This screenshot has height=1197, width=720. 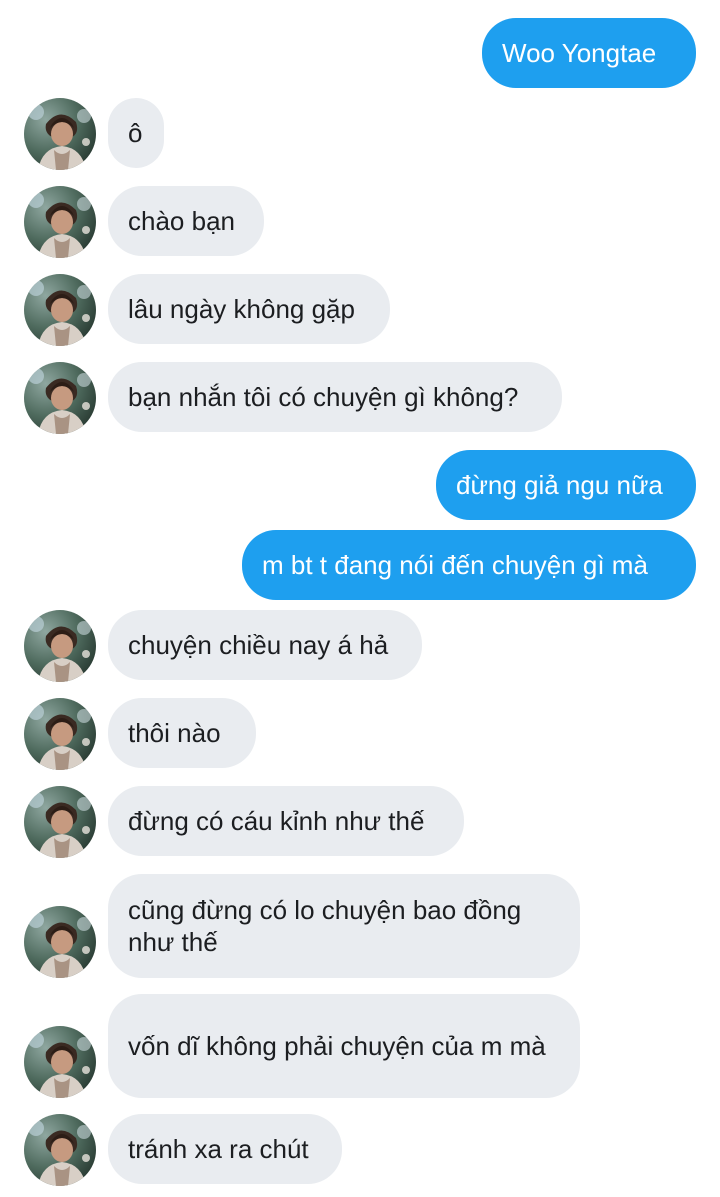 I want to click on outgoing-message-bubble: đừng giả ngu nữa, so click(x=566, y=485).